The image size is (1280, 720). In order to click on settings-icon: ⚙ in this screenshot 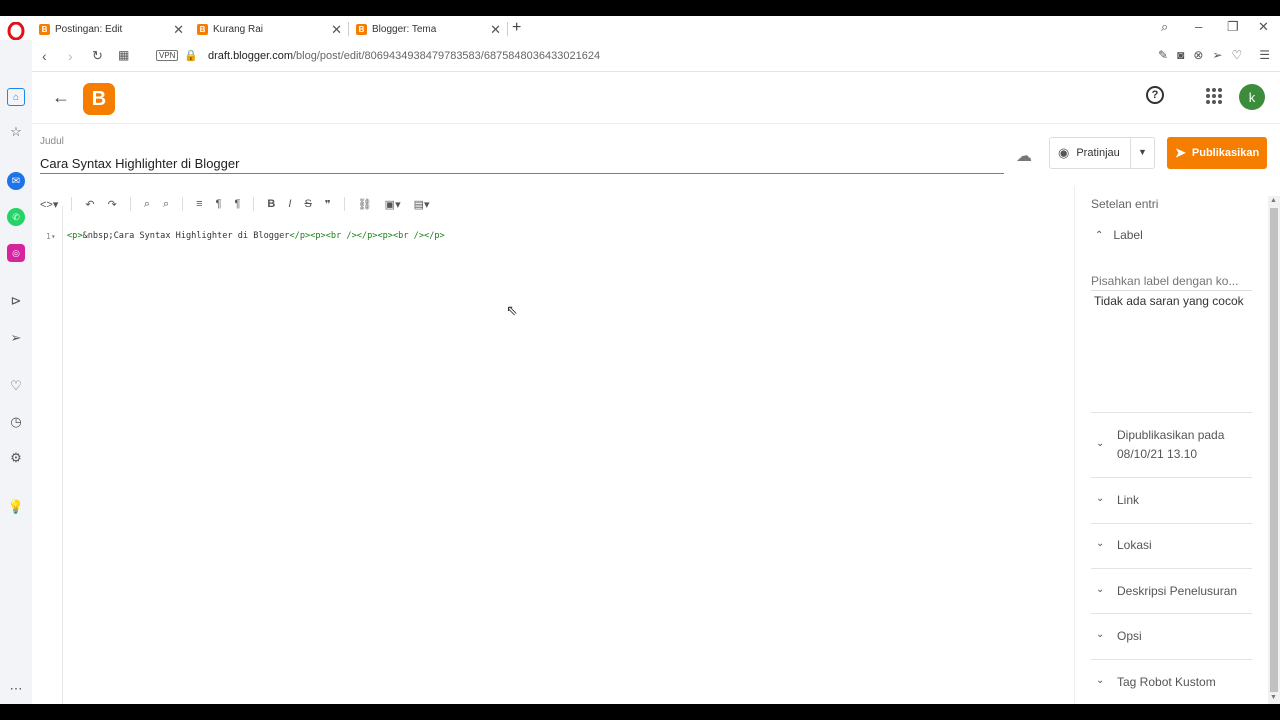, I will do `click(16, 458)`.